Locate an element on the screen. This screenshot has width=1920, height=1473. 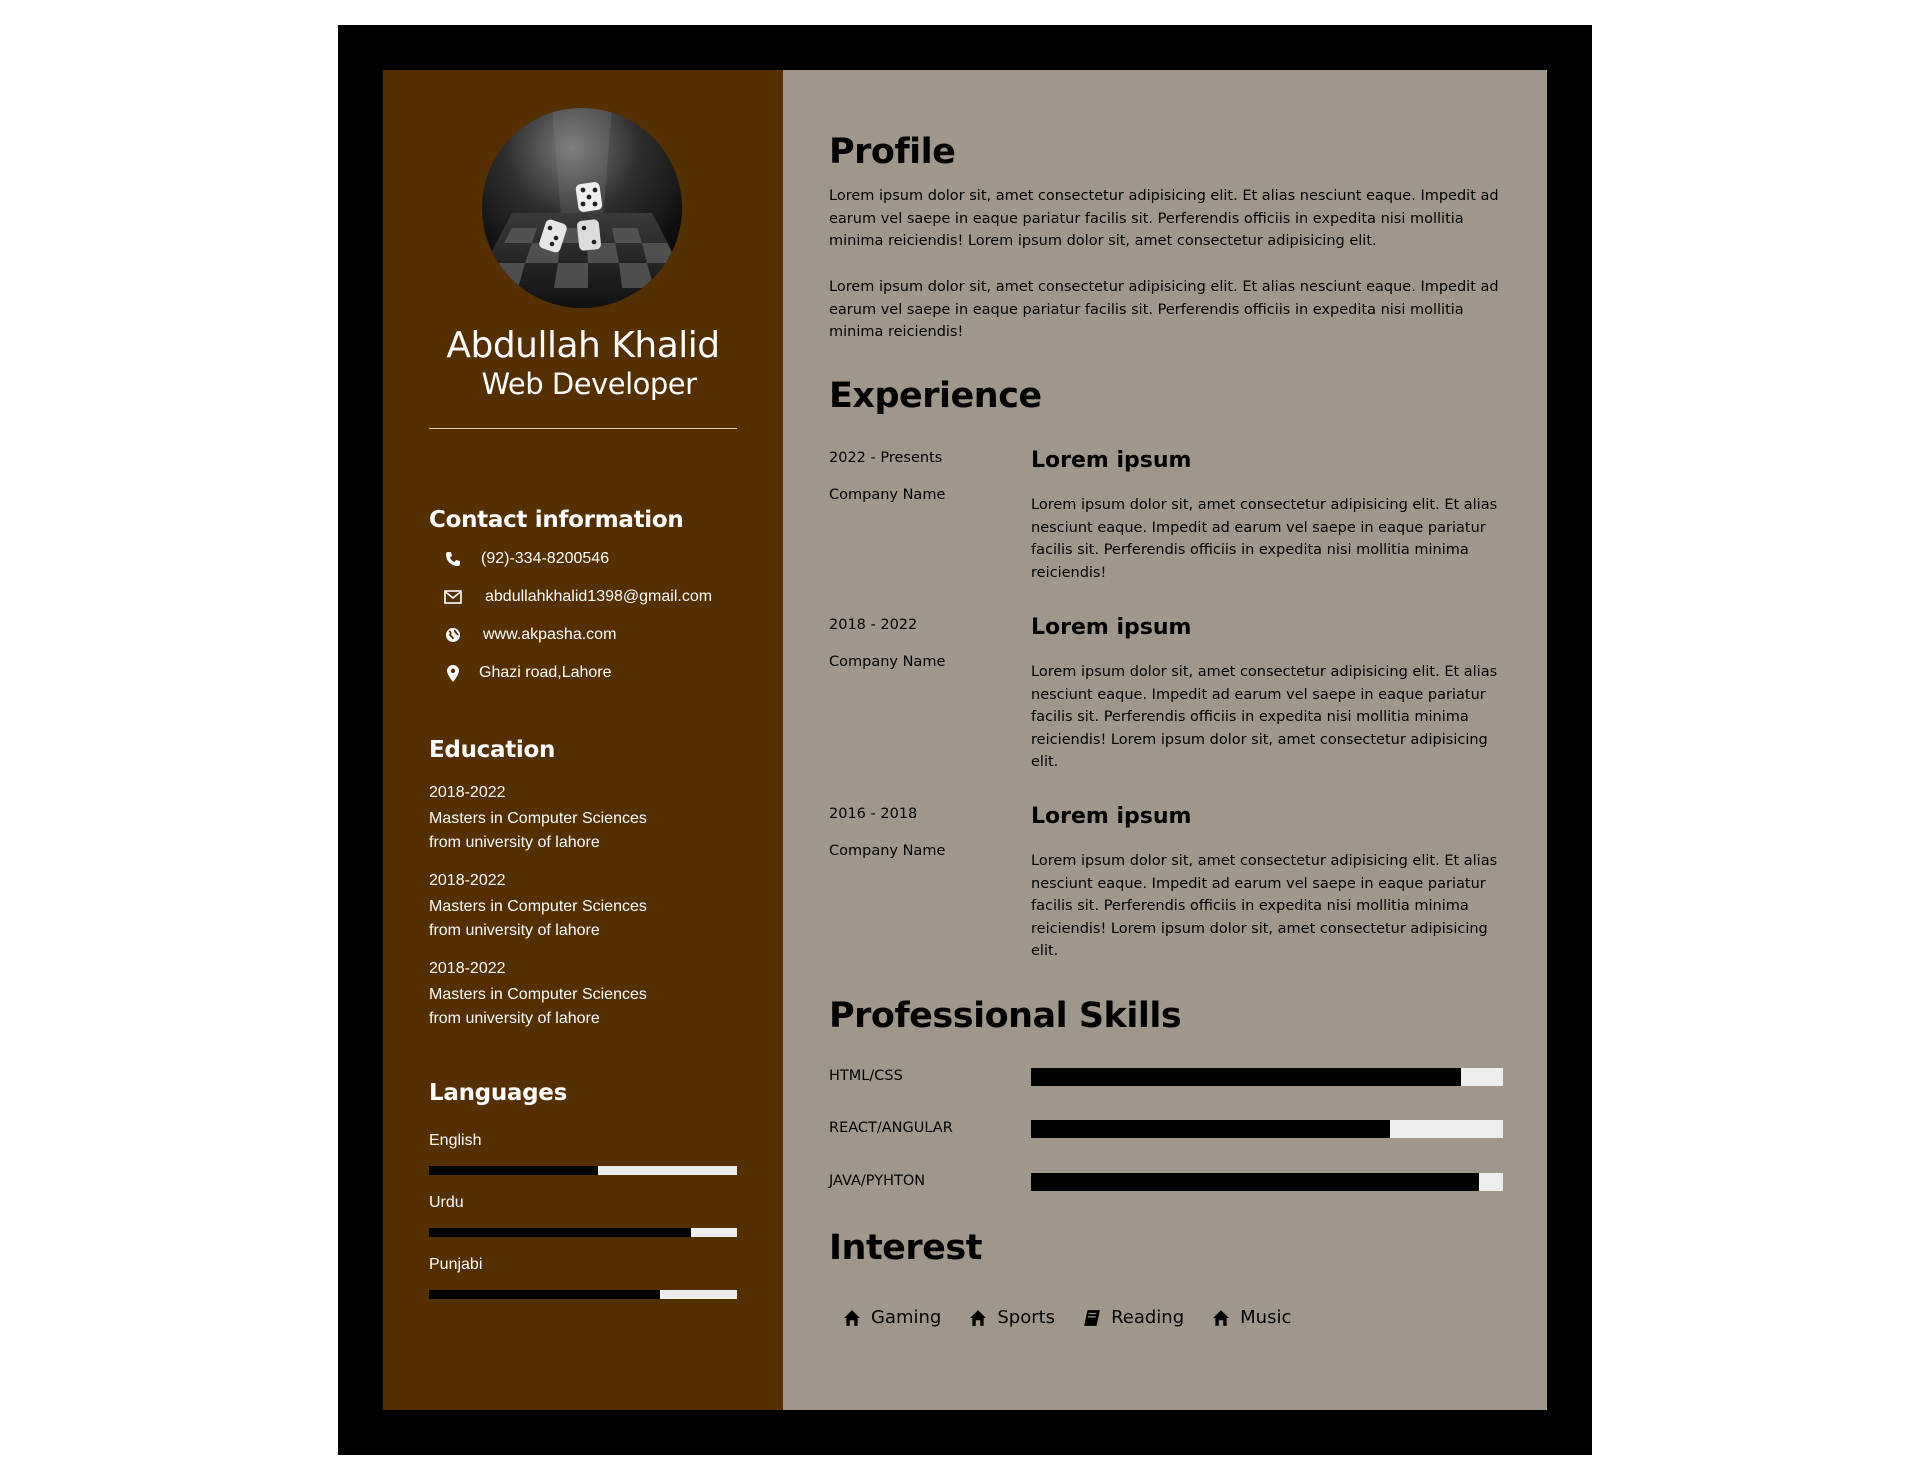
skill-label-java-python: JAVA/PYHTON is located at coordinates (877, 1181).